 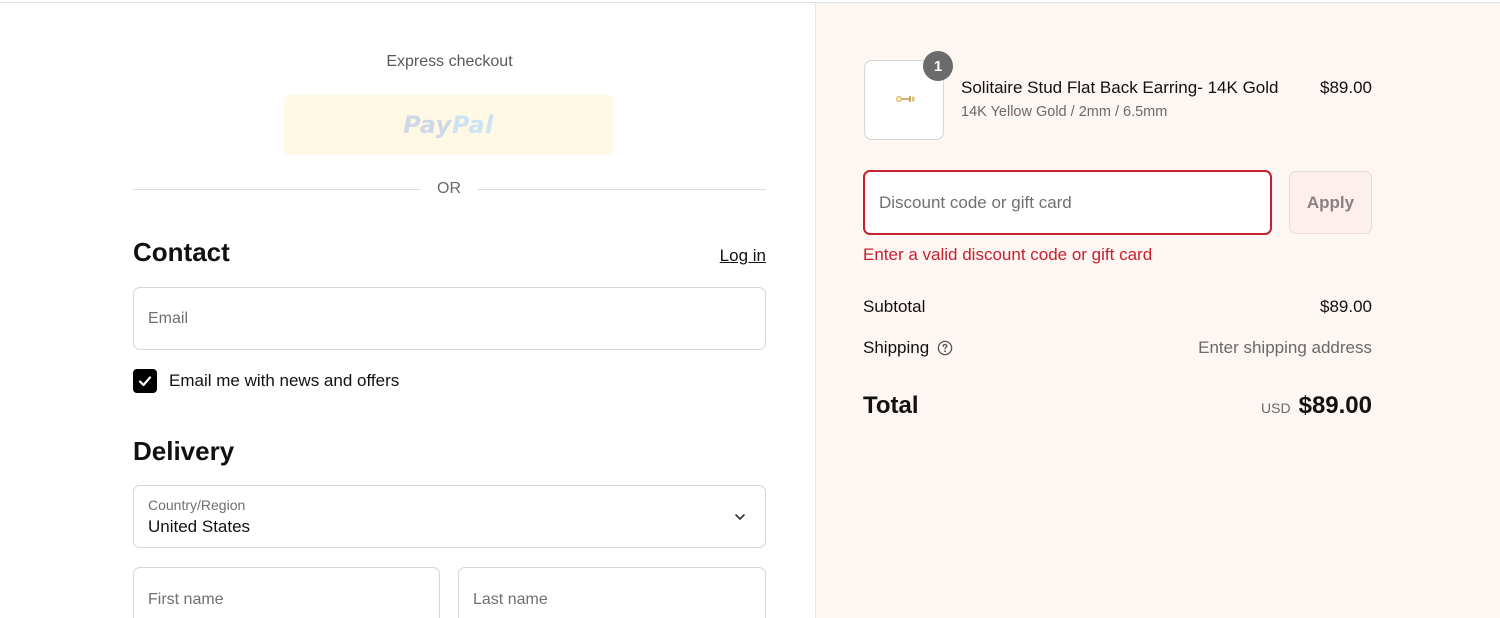 What do you see at coordinates (1285, 347) in the screenshot?
I see `shipping-value: Enter shipping address` at bounding box center [1285, 347].